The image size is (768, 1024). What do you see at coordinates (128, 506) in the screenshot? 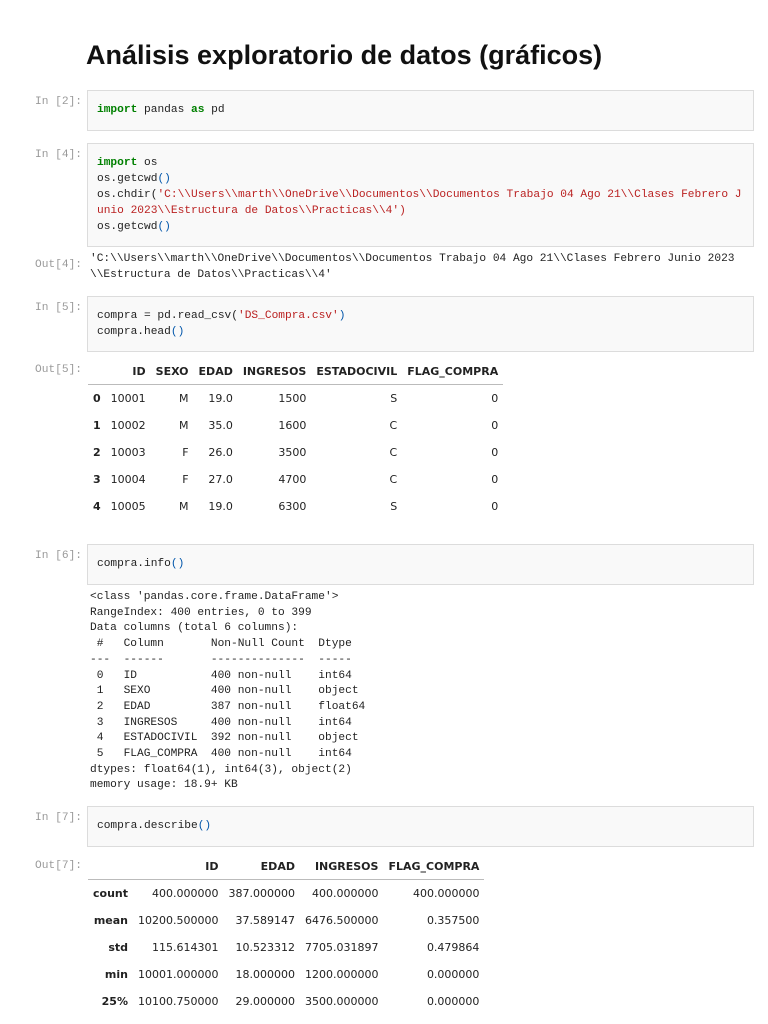
I see `table-cell: 10005` at bounding box center [128, 506].